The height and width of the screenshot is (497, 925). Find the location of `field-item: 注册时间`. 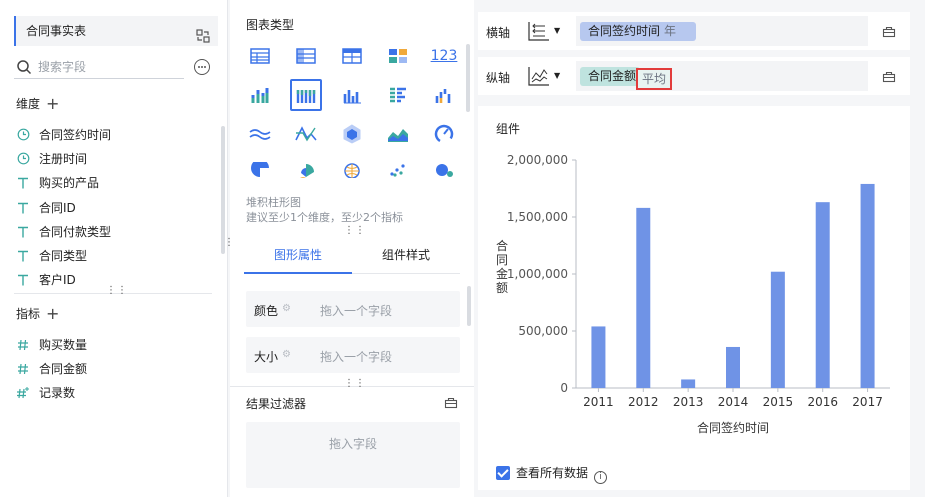

field-item: 注册时间 is located at coordinates (63, 159).